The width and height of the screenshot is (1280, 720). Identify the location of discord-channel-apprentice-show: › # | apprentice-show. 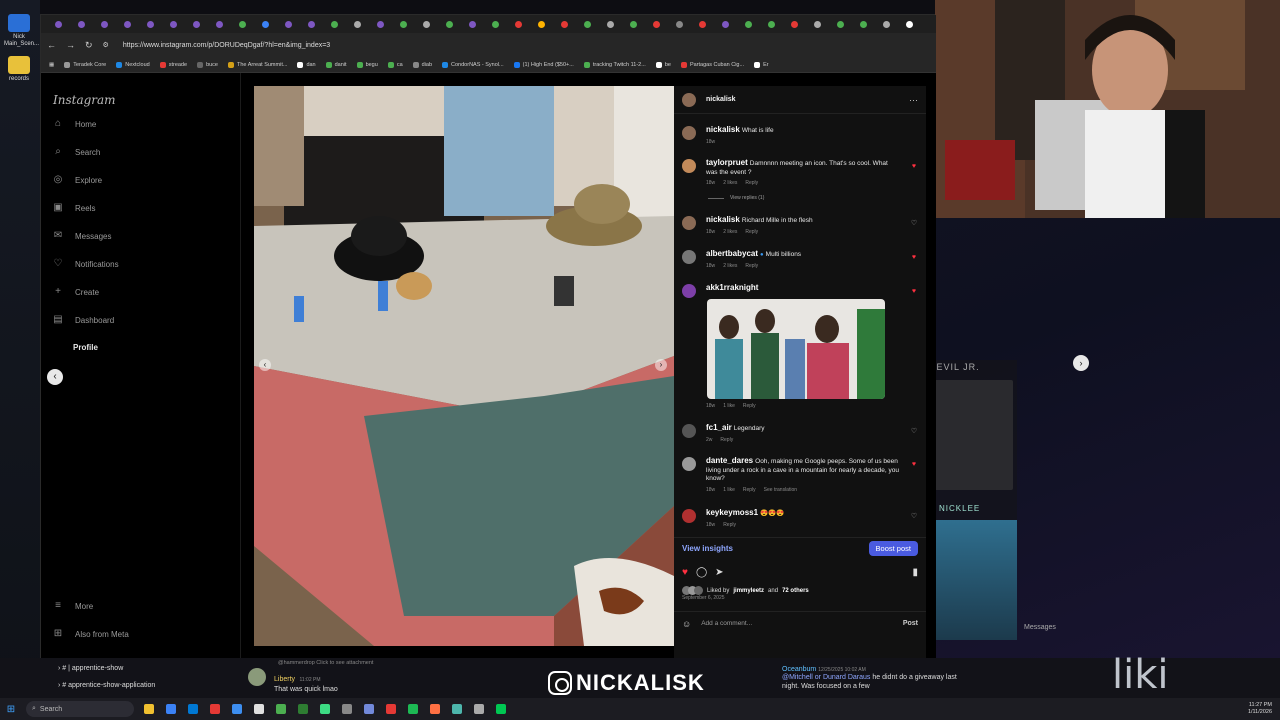
(90, 668).